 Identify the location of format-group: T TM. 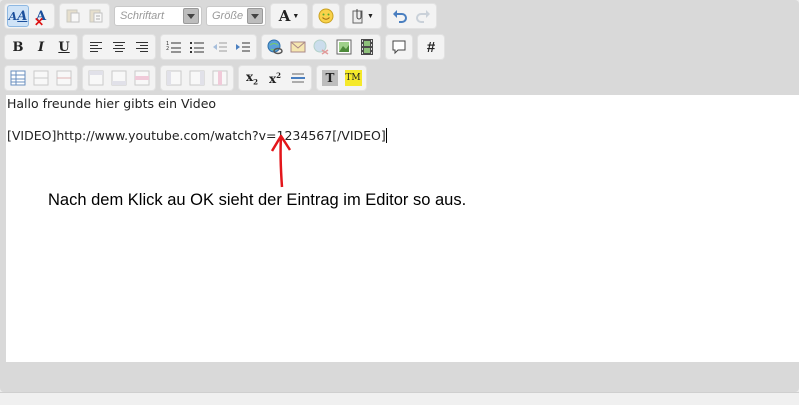
(341, 78).